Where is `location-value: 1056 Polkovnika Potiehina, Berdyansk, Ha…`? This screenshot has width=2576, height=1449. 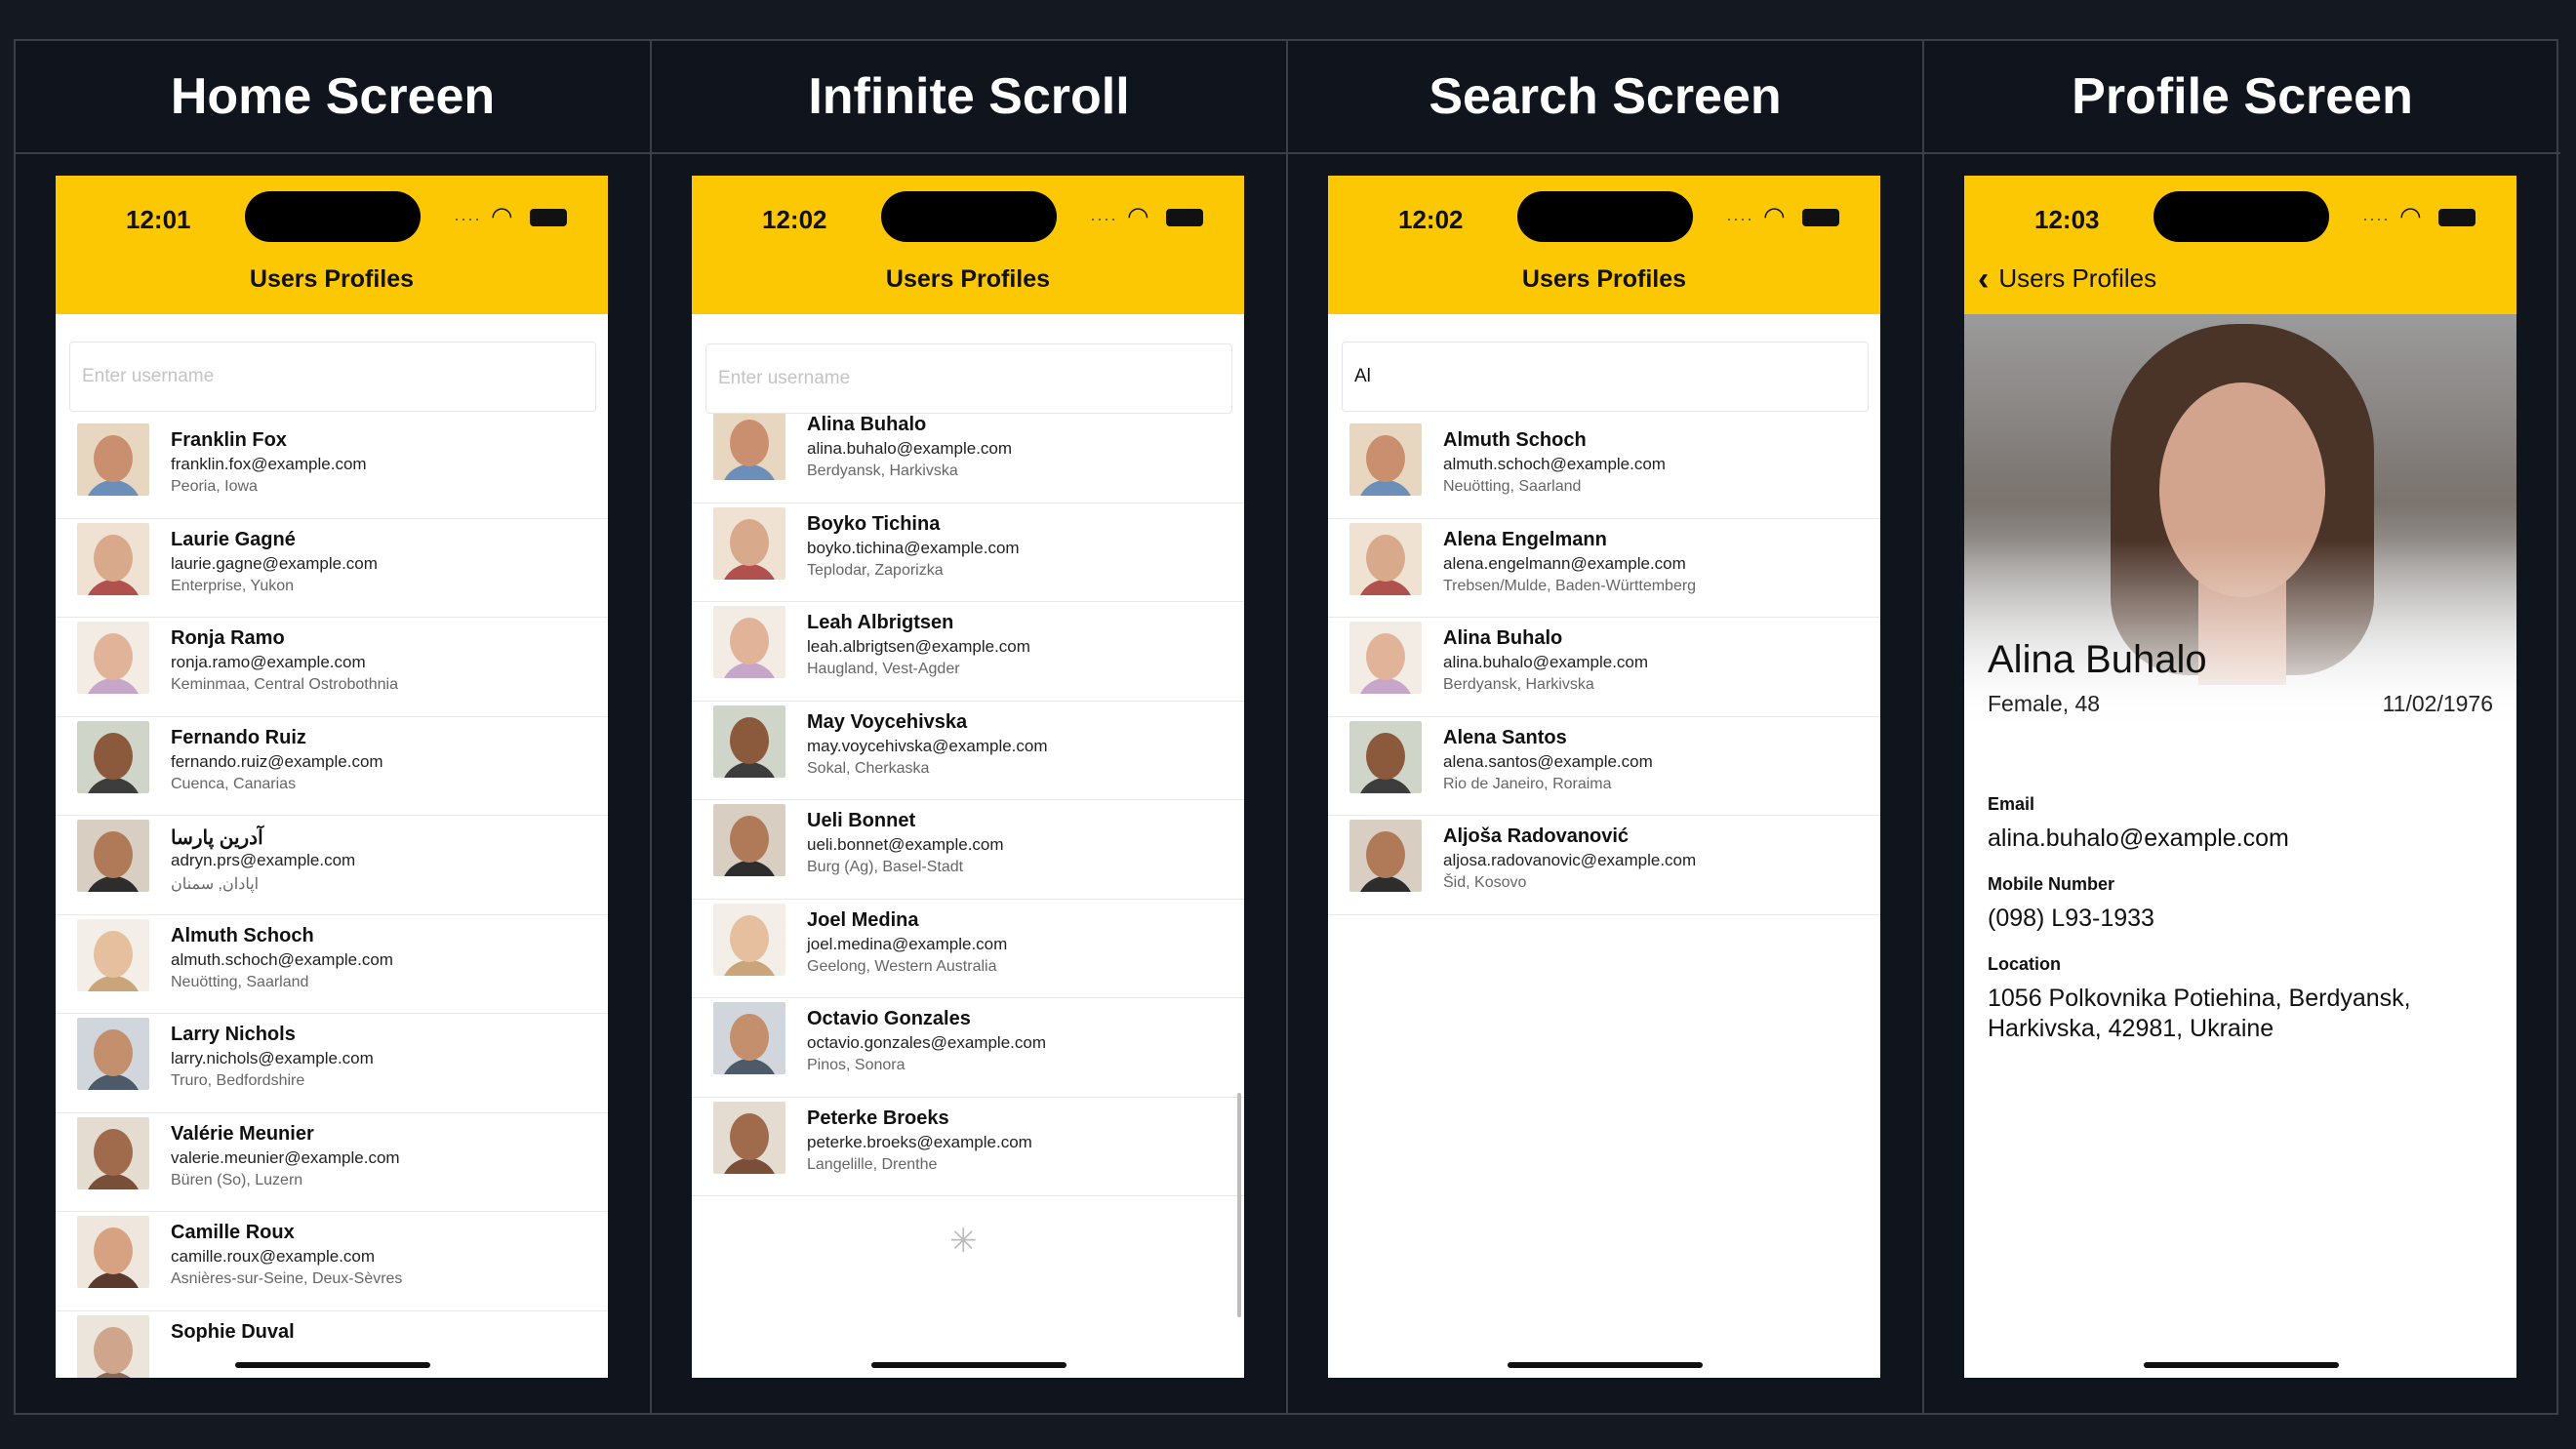
location-value: 1056 Polkovnika Potiehina, Berdyansk, Ha… is located at coordinates (2199, 1013).